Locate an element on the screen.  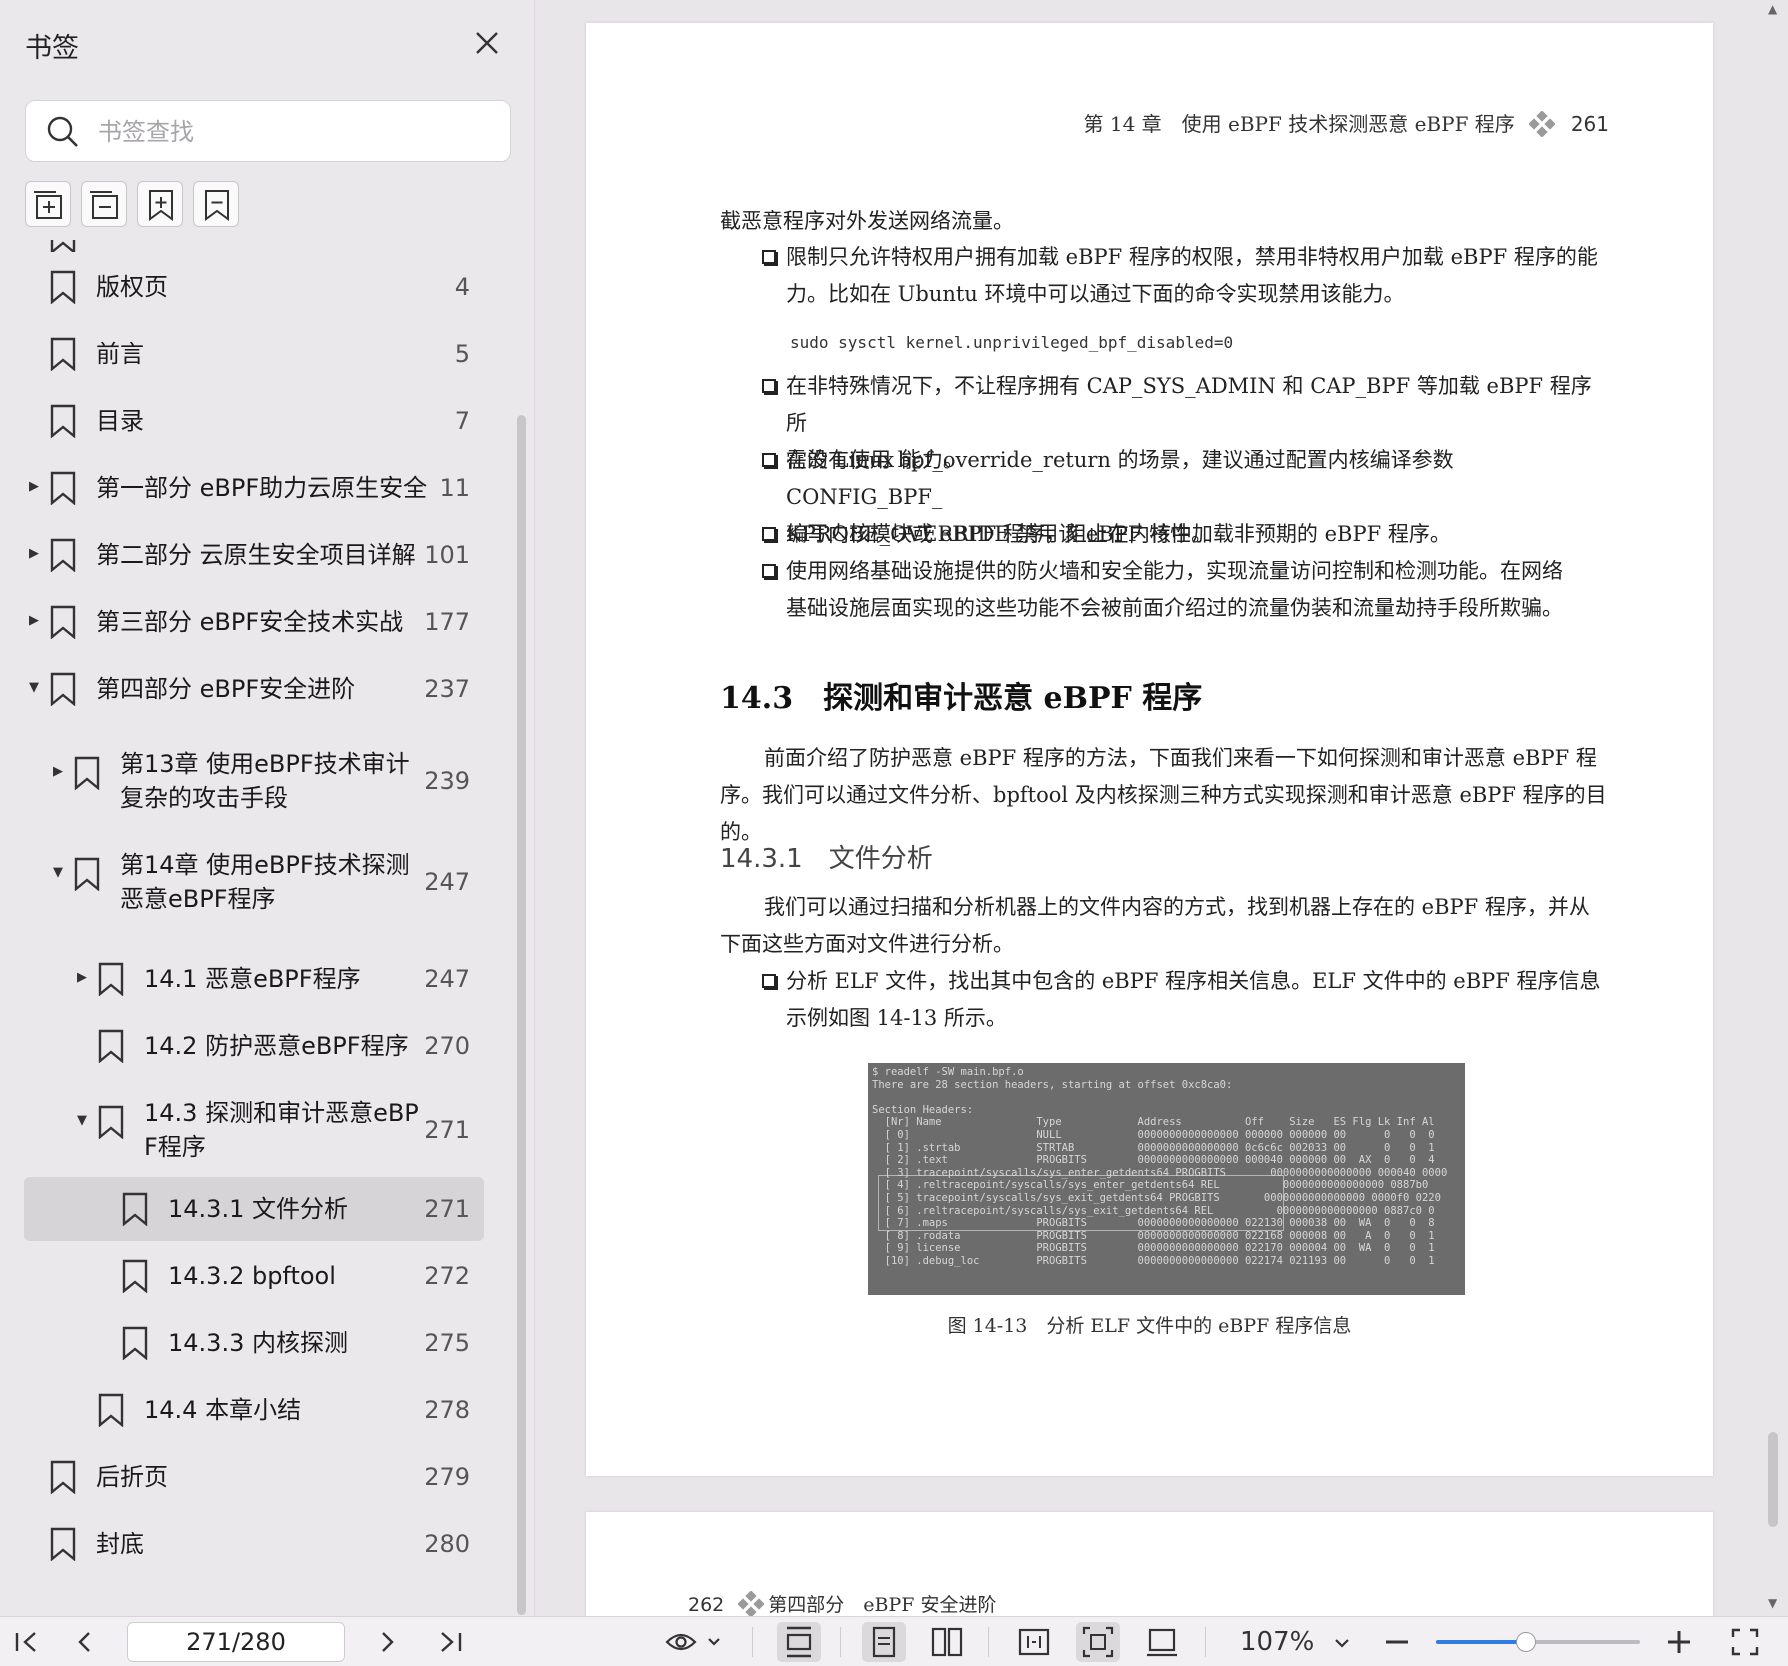
bookmark-item: 后折页 279 is located at coordinates (260, 1477).